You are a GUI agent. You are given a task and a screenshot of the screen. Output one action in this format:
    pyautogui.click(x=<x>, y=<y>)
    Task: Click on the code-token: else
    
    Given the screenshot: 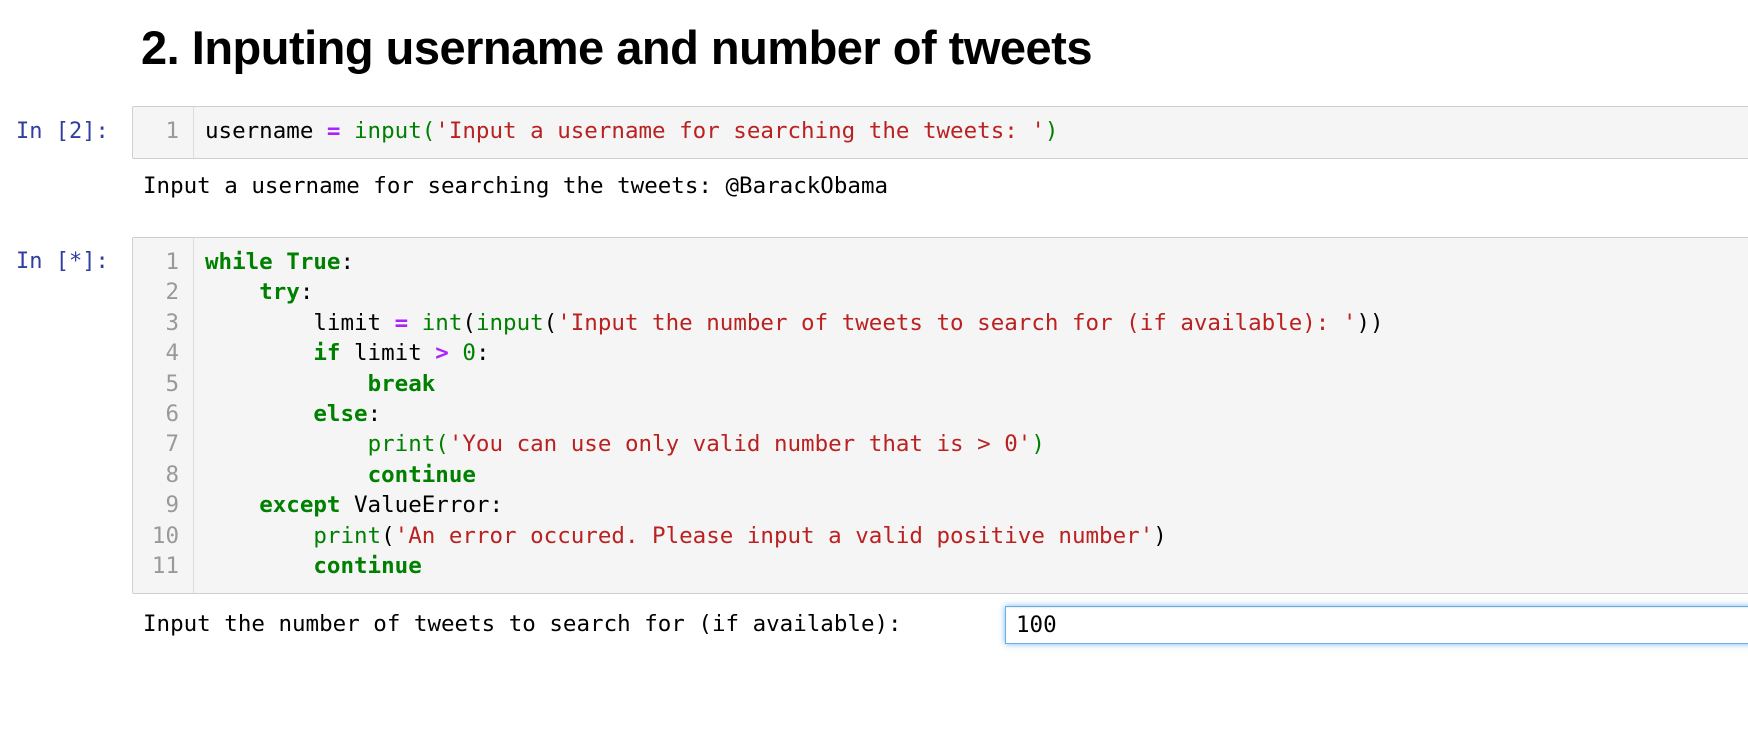 What is the action you would take?
    pyautogui.click(x=340, y=414)
    